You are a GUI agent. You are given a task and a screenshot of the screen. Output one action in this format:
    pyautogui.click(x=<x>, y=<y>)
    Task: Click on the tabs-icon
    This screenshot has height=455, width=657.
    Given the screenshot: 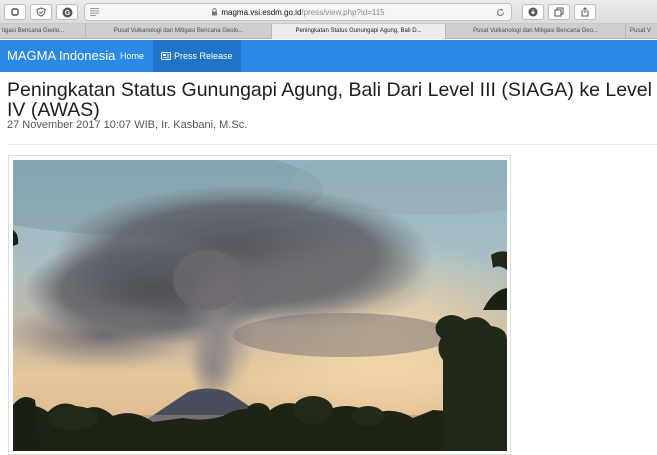 What is the action you would take?
    pyautogui.click(x=559, y=12)
    